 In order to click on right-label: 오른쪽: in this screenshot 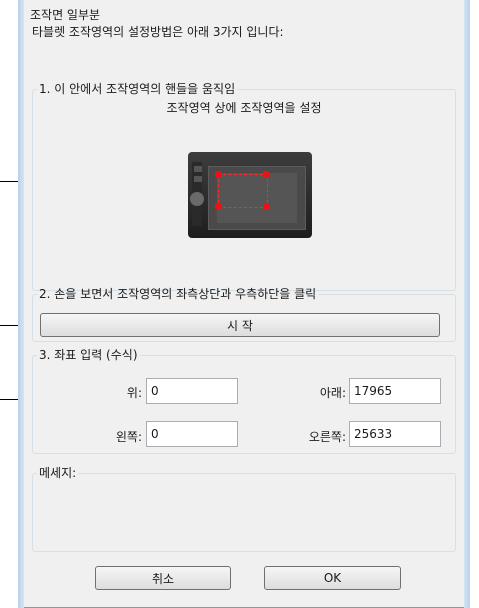, I will do `click(327, 437)`.